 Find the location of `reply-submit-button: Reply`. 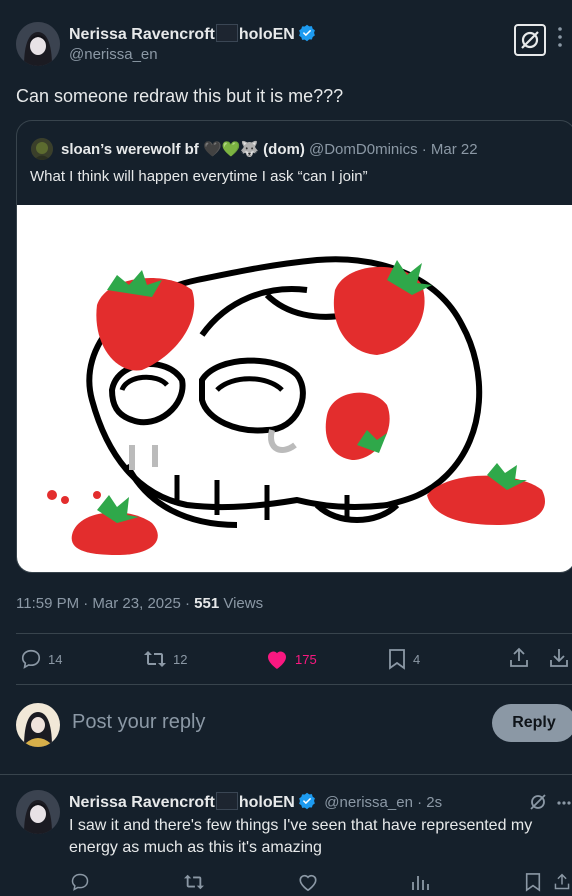

reply-submit-button: Reply is located at coordinates (532, 723).